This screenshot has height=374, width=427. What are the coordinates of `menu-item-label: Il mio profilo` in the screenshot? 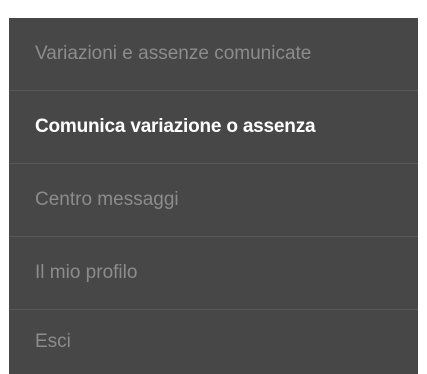 It's located at (86, 272).